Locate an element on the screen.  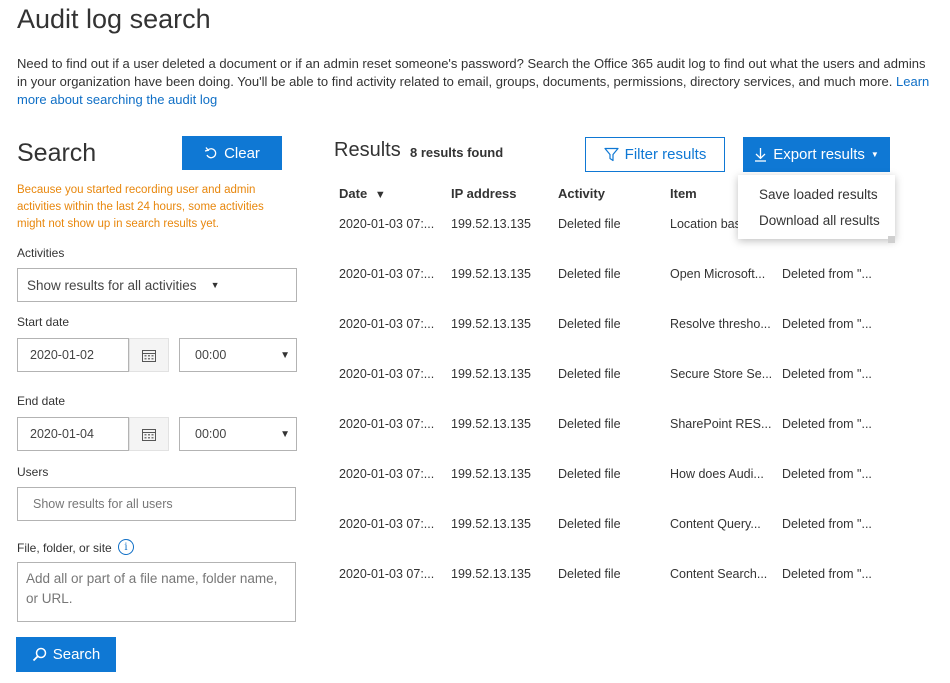
row-item: Location bas is located at coordinates (705, 224).